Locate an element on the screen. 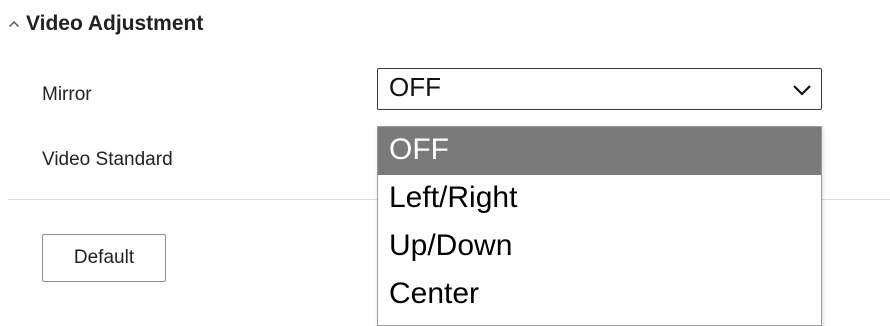 The height and width of the screenshot is (326, 890). mirror-option-left-right: Left/Right is located at coordinates (599, 199).